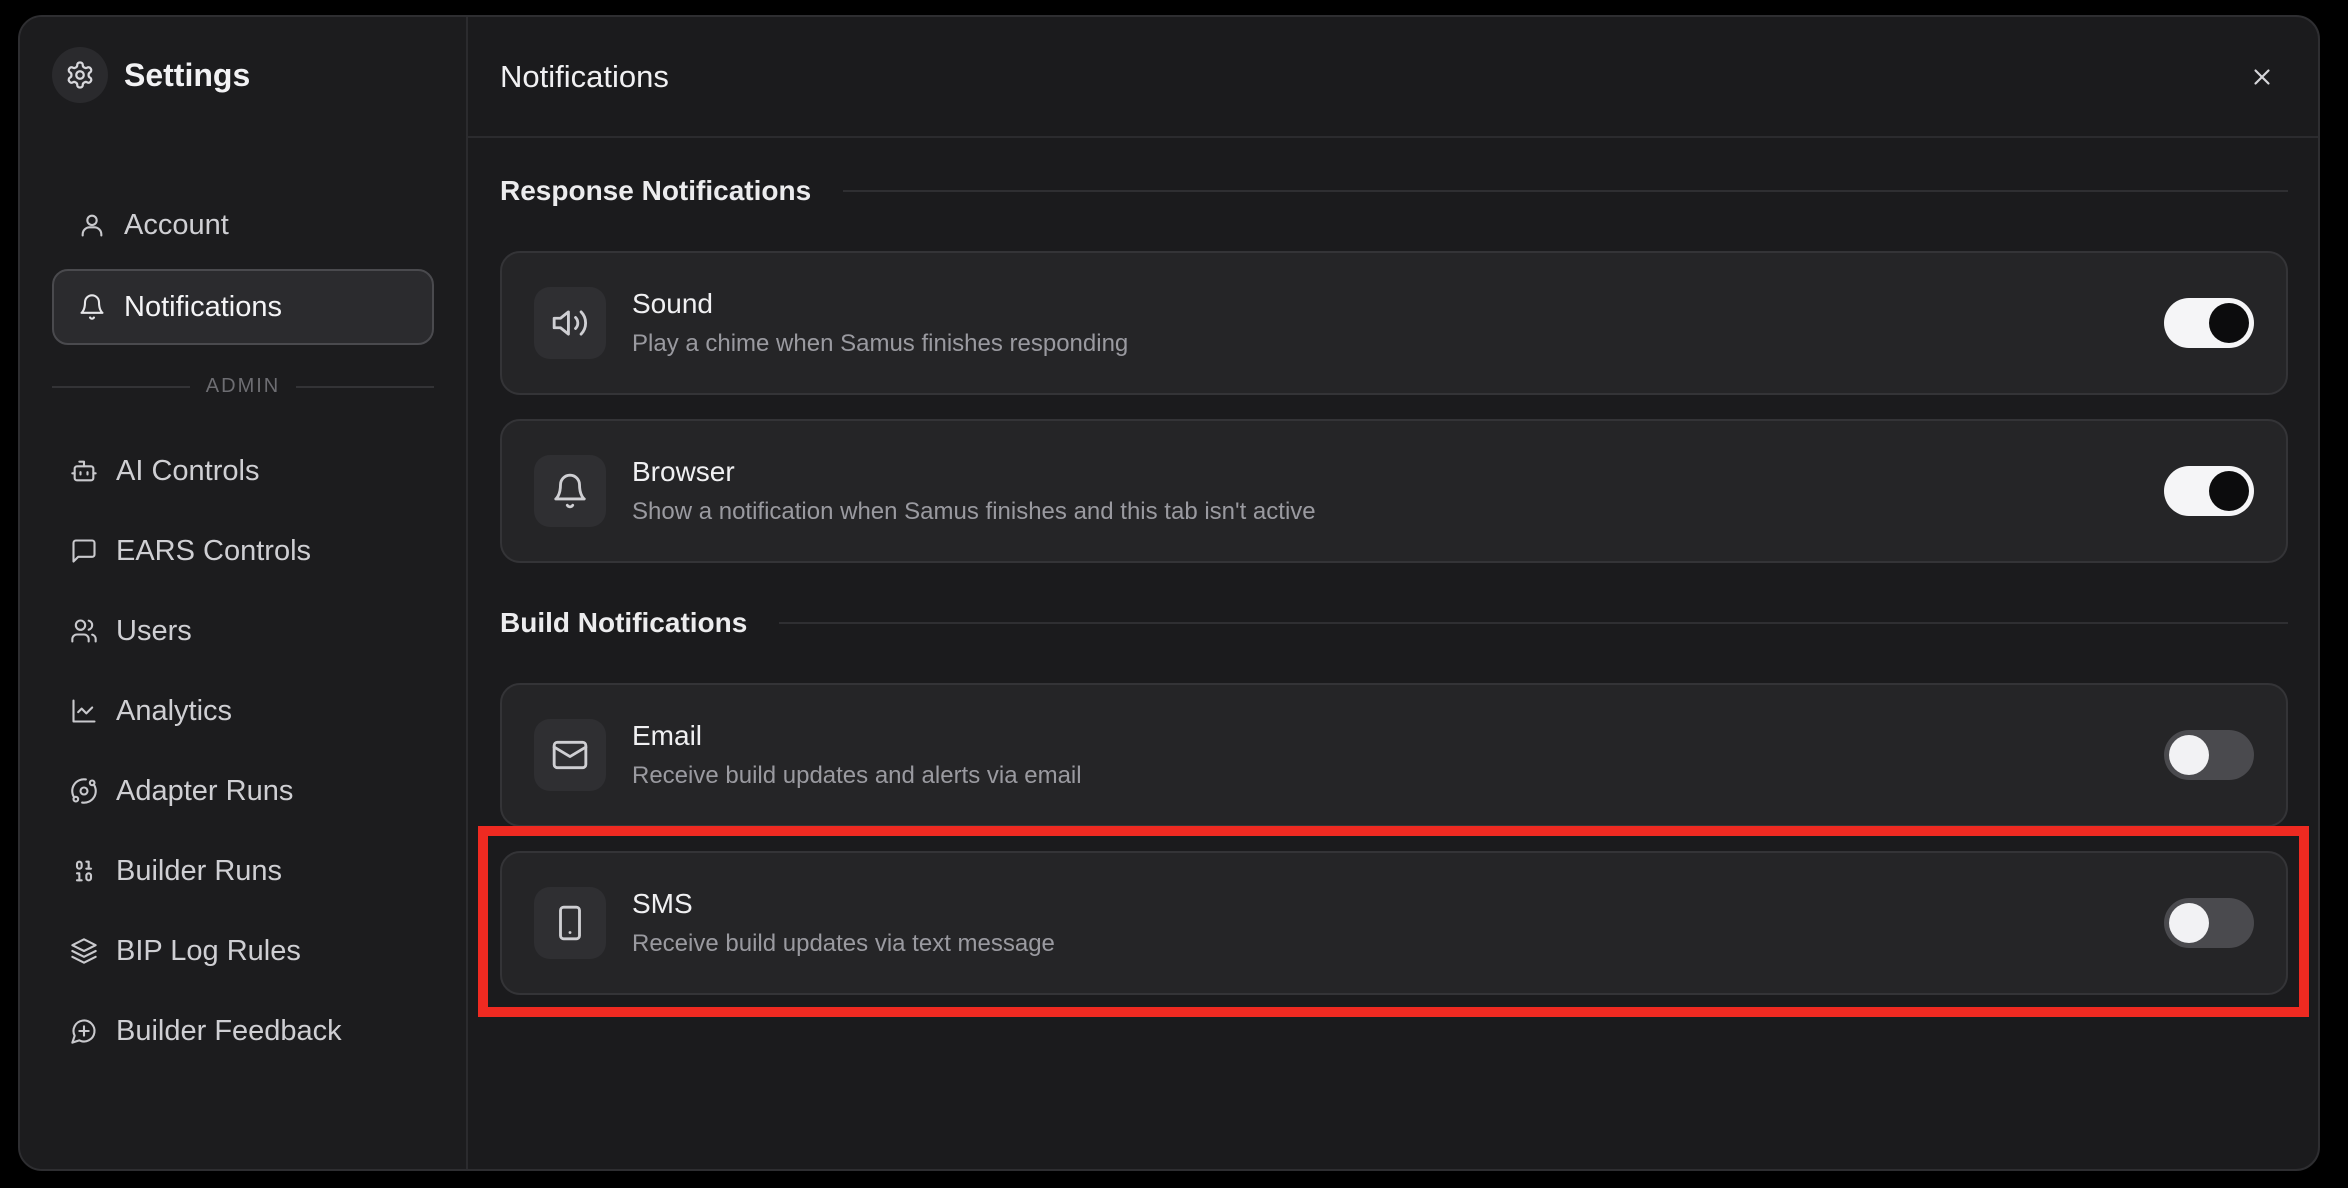 The width and height of the screenshot is (2348, 1188). I want to click on section-build-header: Build Notifications, so click(1394, 623).